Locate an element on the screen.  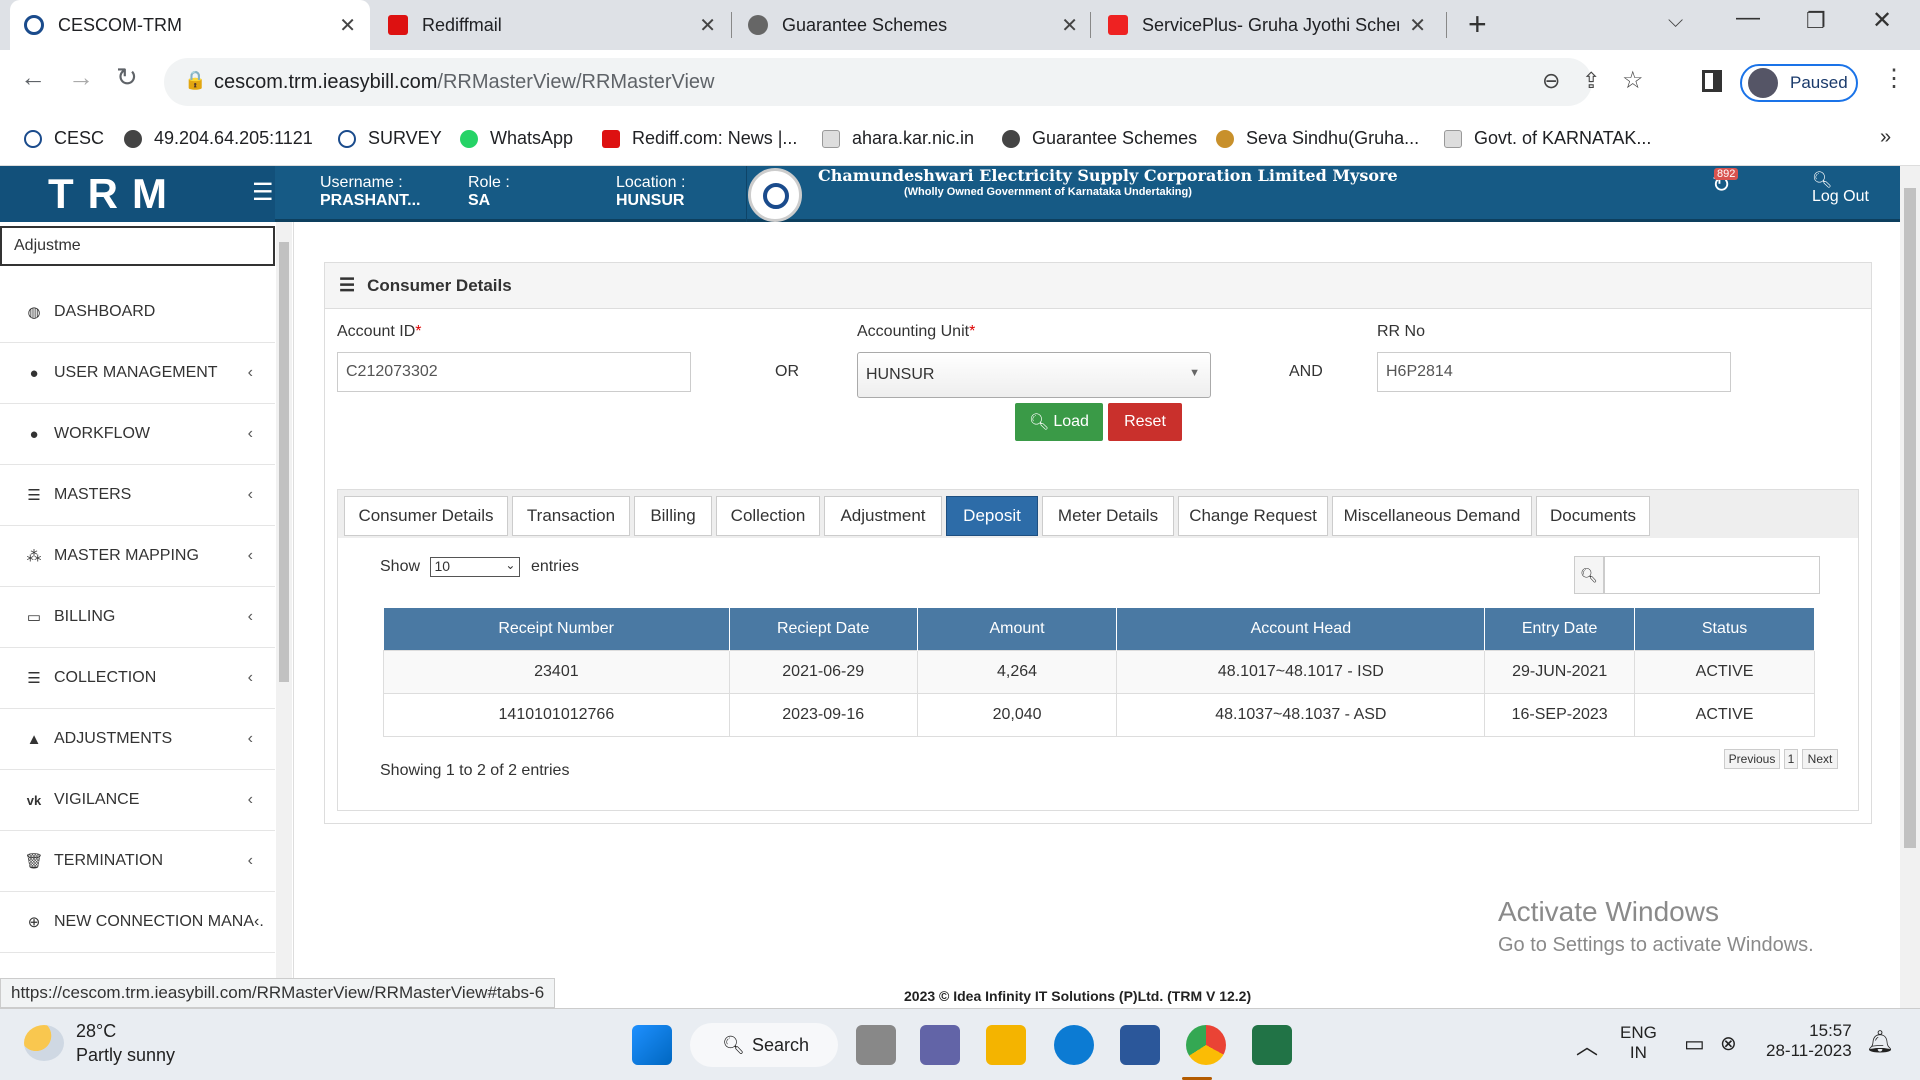
sidebar-item-masters: ☰ MASTERS ‹ is located at coordinates (137, 495).